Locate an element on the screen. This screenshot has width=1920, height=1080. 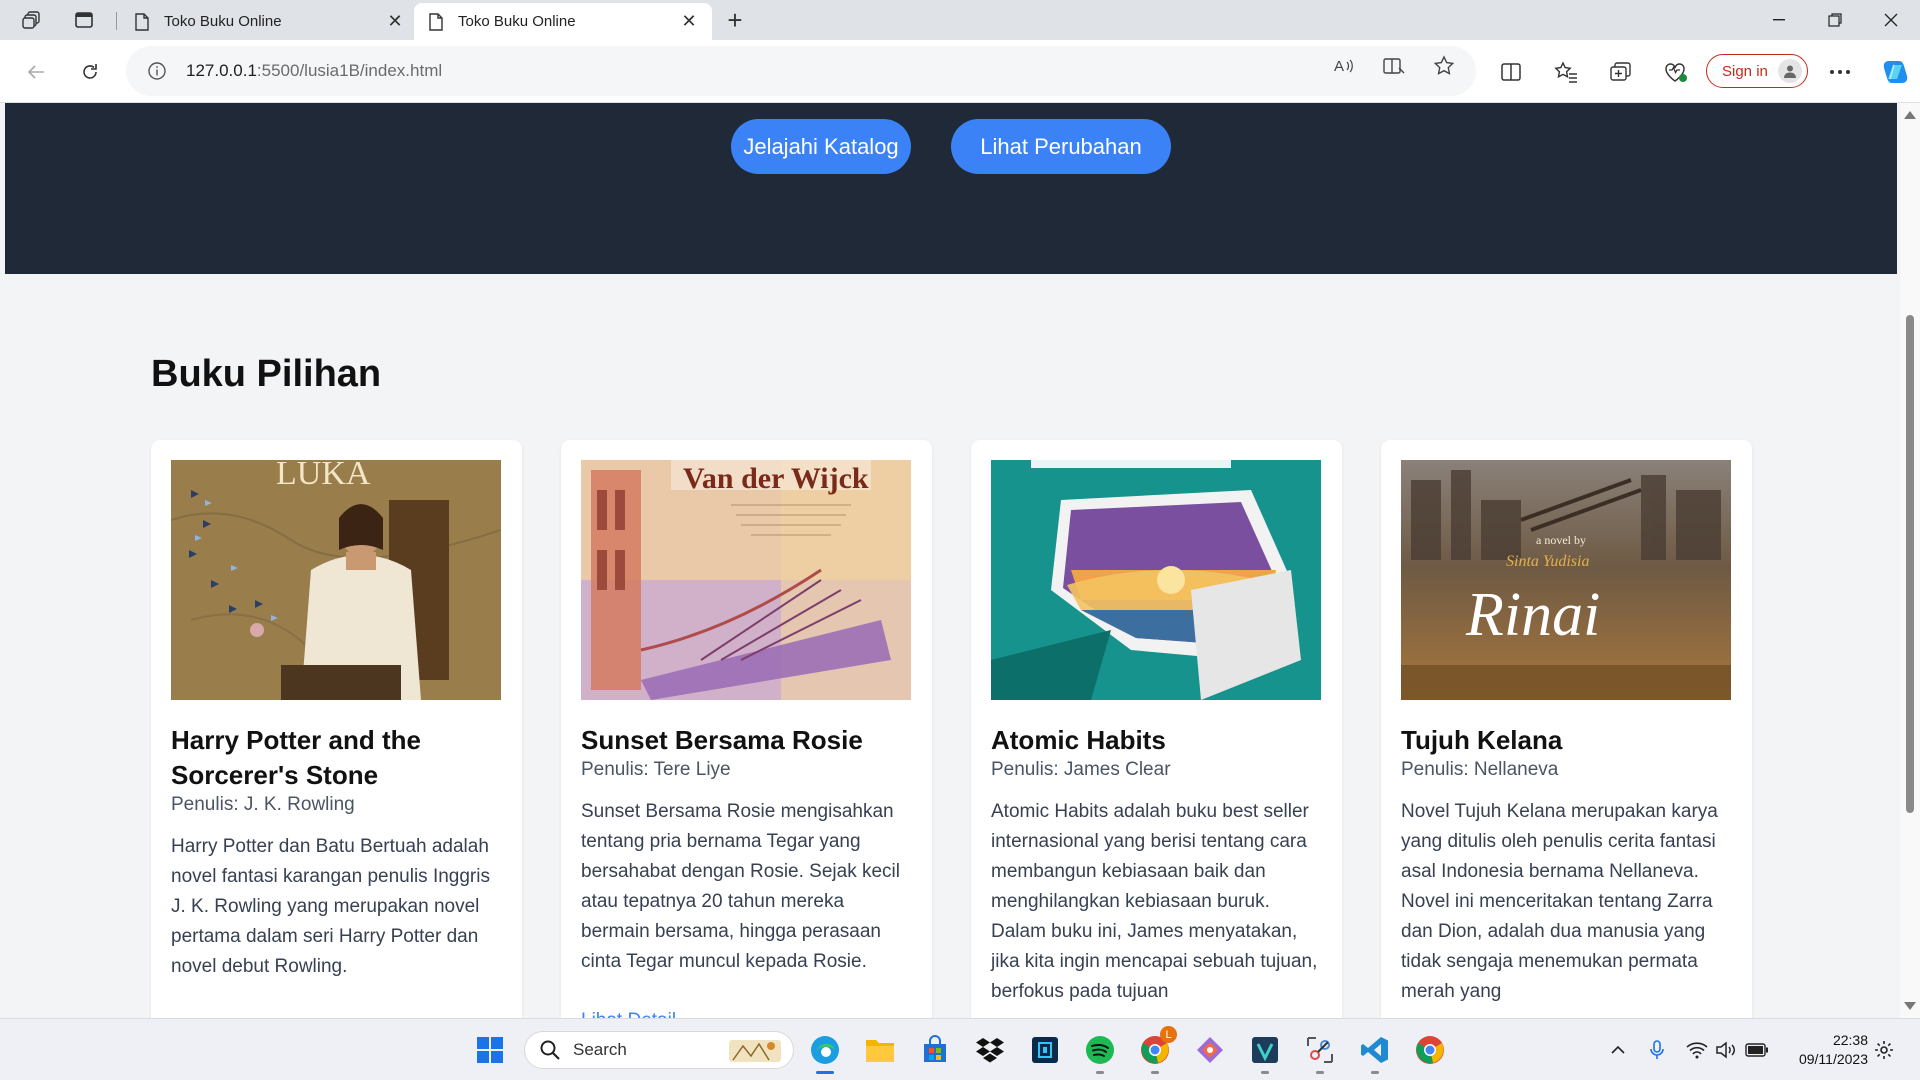
book-author: Penulis: James Clear is located at coordinates (1081, 769).